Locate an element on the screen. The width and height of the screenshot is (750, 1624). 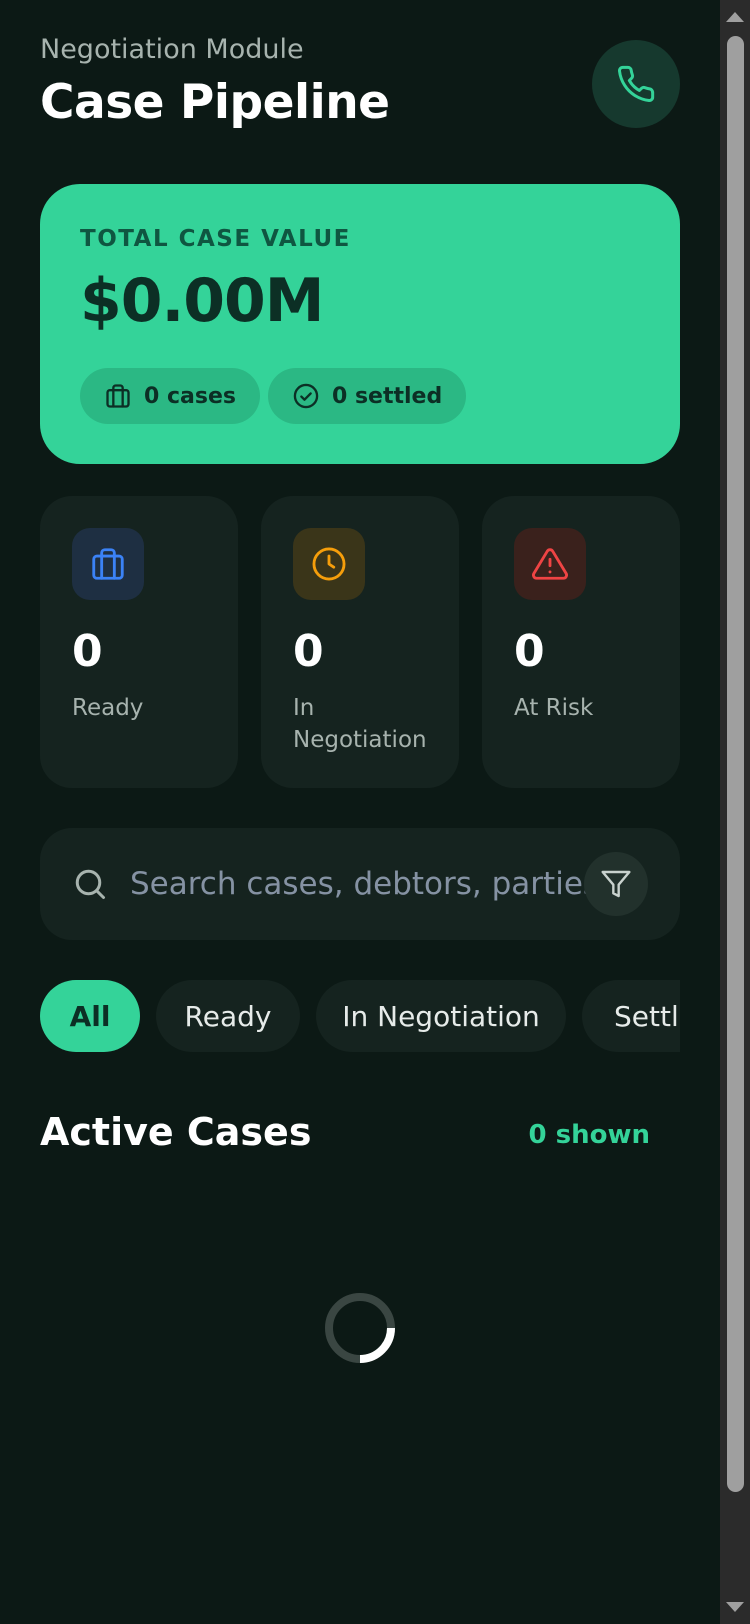
stat-card-ready: 0 Ready is located at coordinates (139, 642).